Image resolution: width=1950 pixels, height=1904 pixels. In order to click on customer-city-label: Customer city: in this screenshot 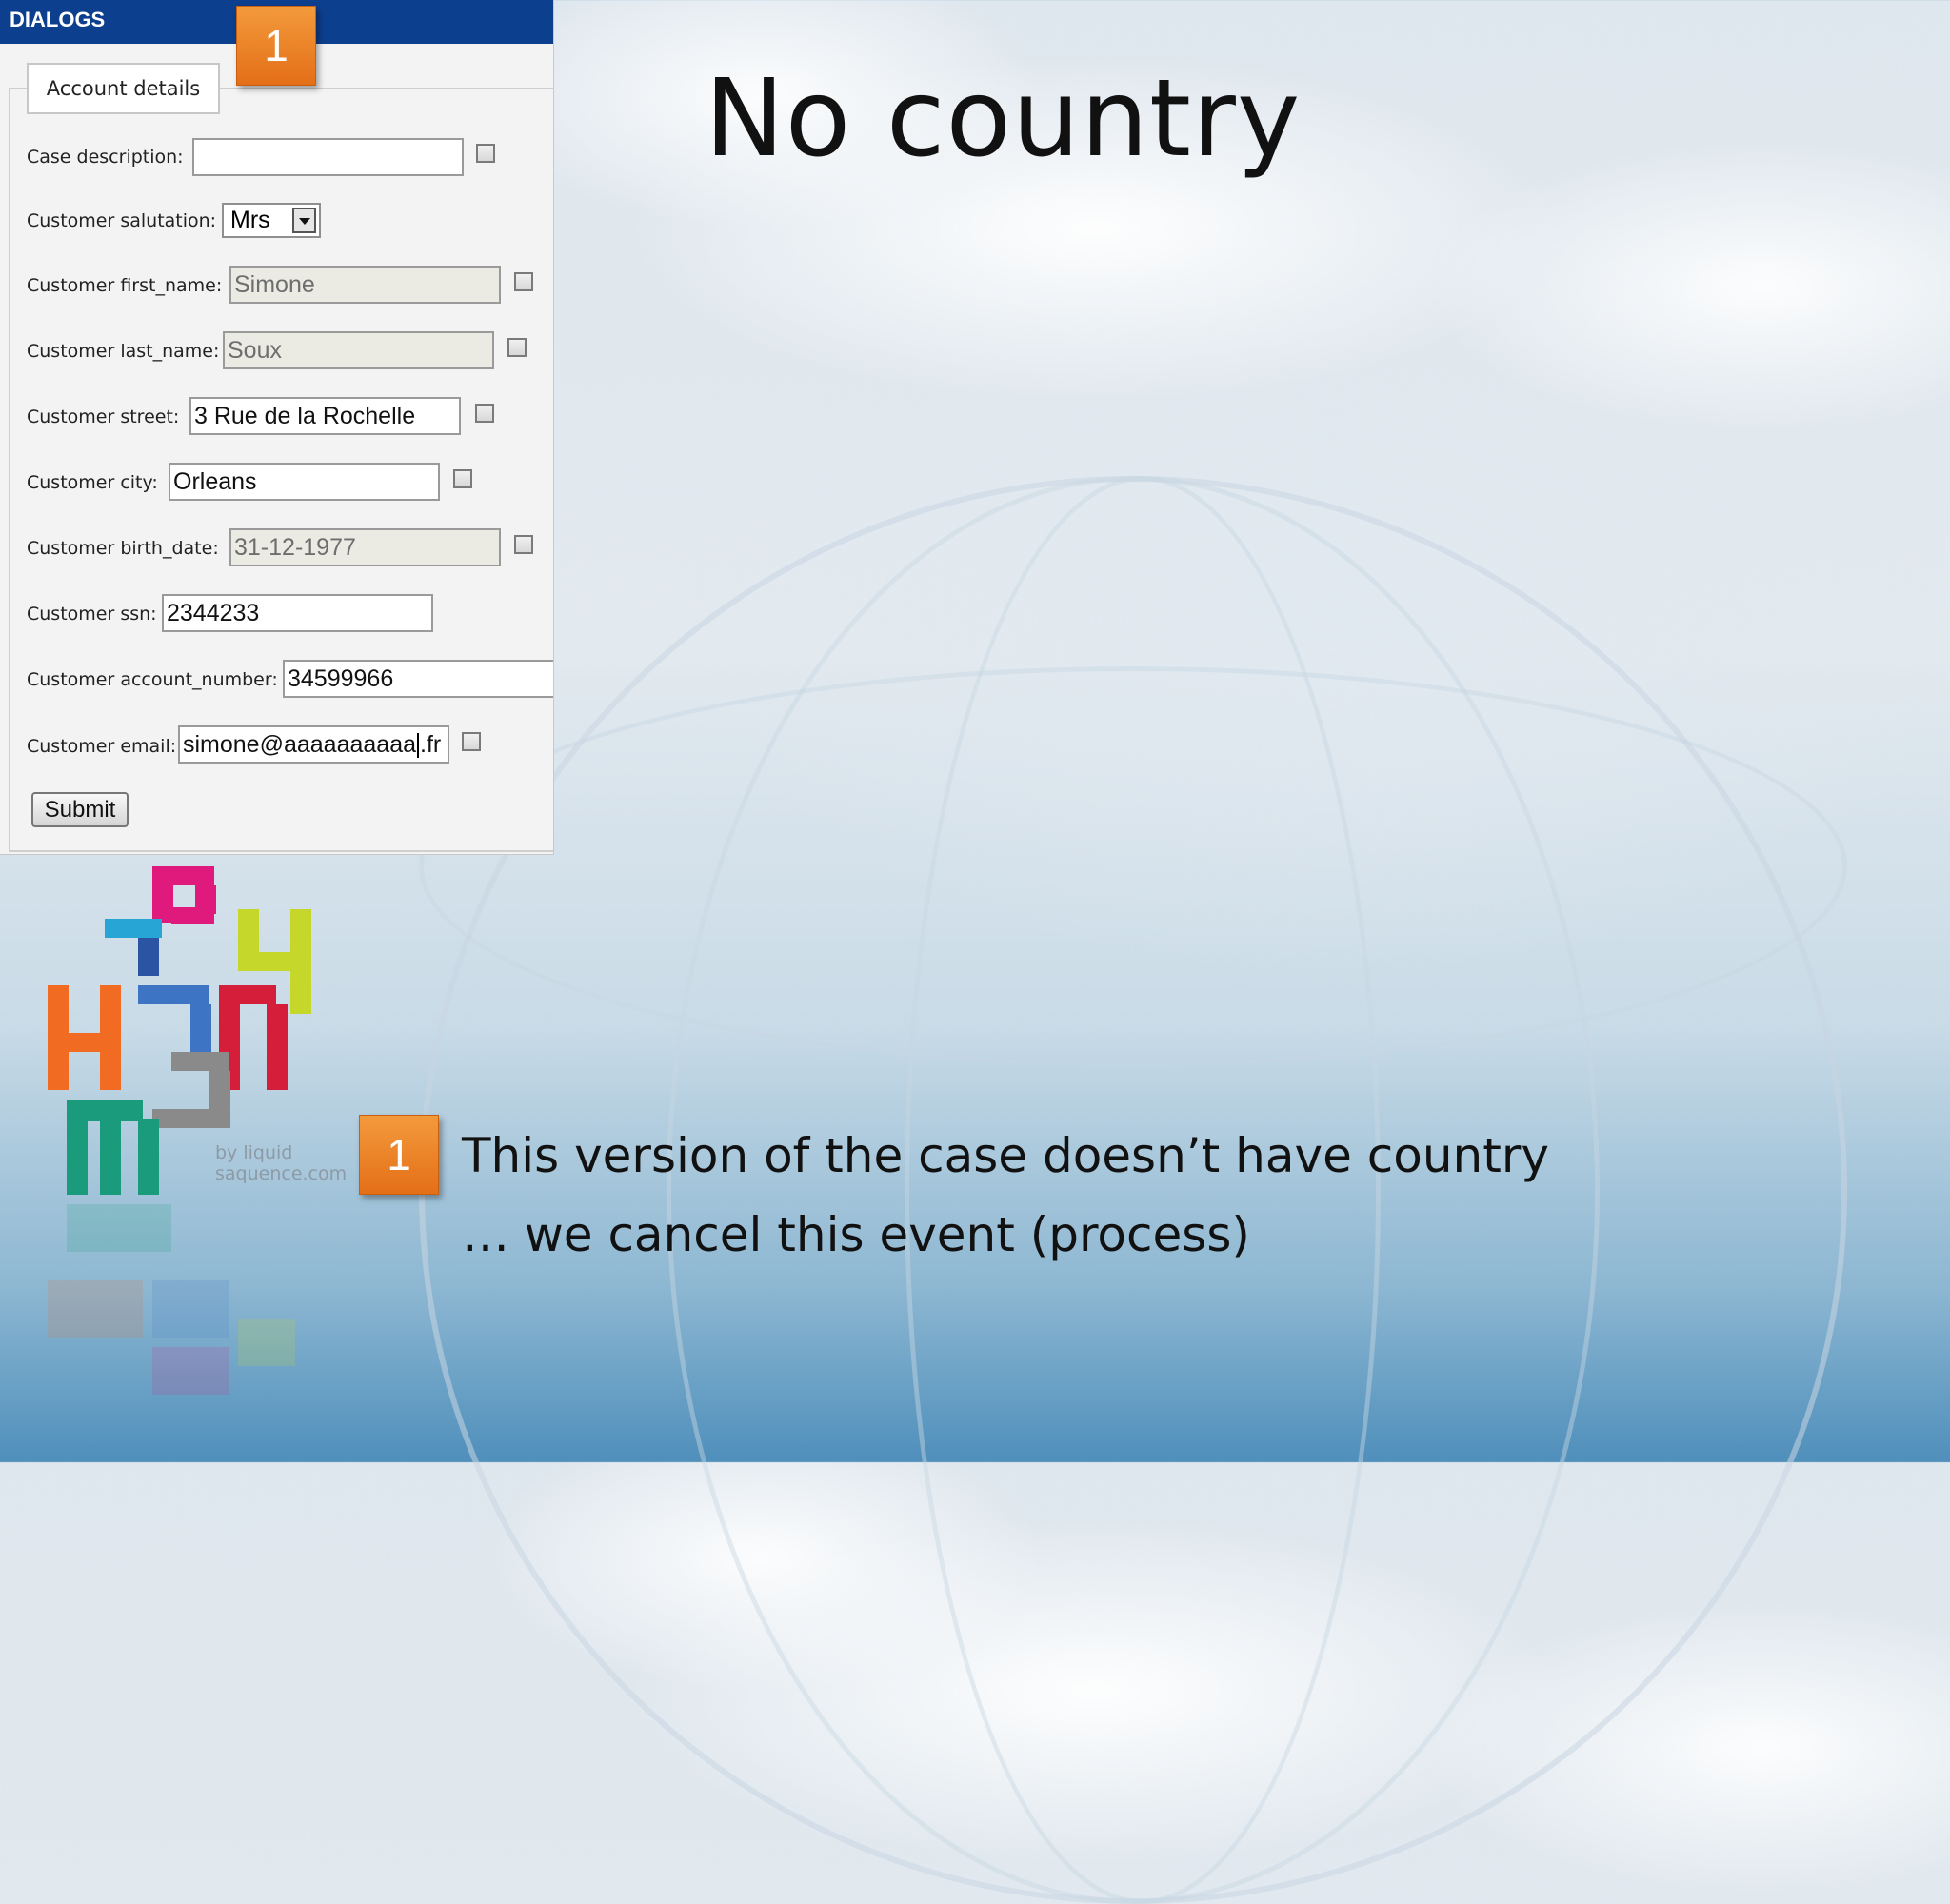, I will do `click(92, 482)`.